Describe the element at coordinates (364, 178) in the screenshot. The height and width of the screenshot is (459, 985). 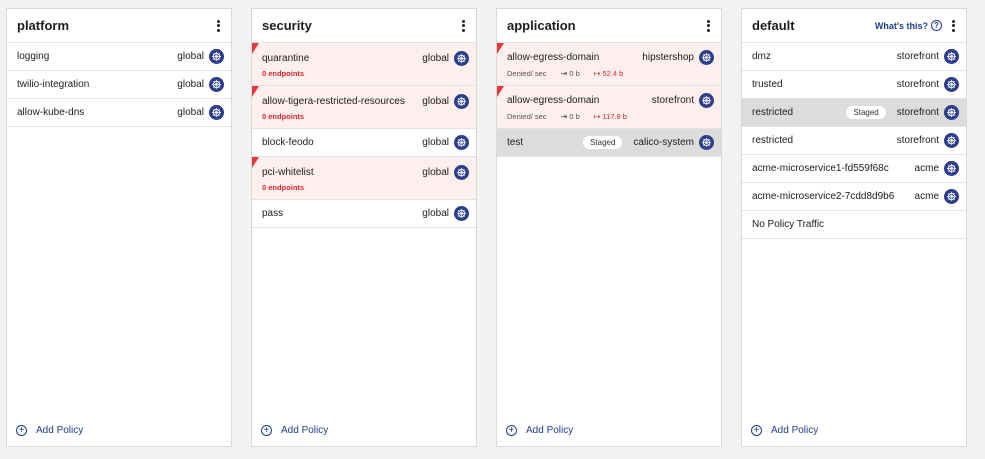
I see `policy-row: pci-whitelist global 0 endpoints` at that location.